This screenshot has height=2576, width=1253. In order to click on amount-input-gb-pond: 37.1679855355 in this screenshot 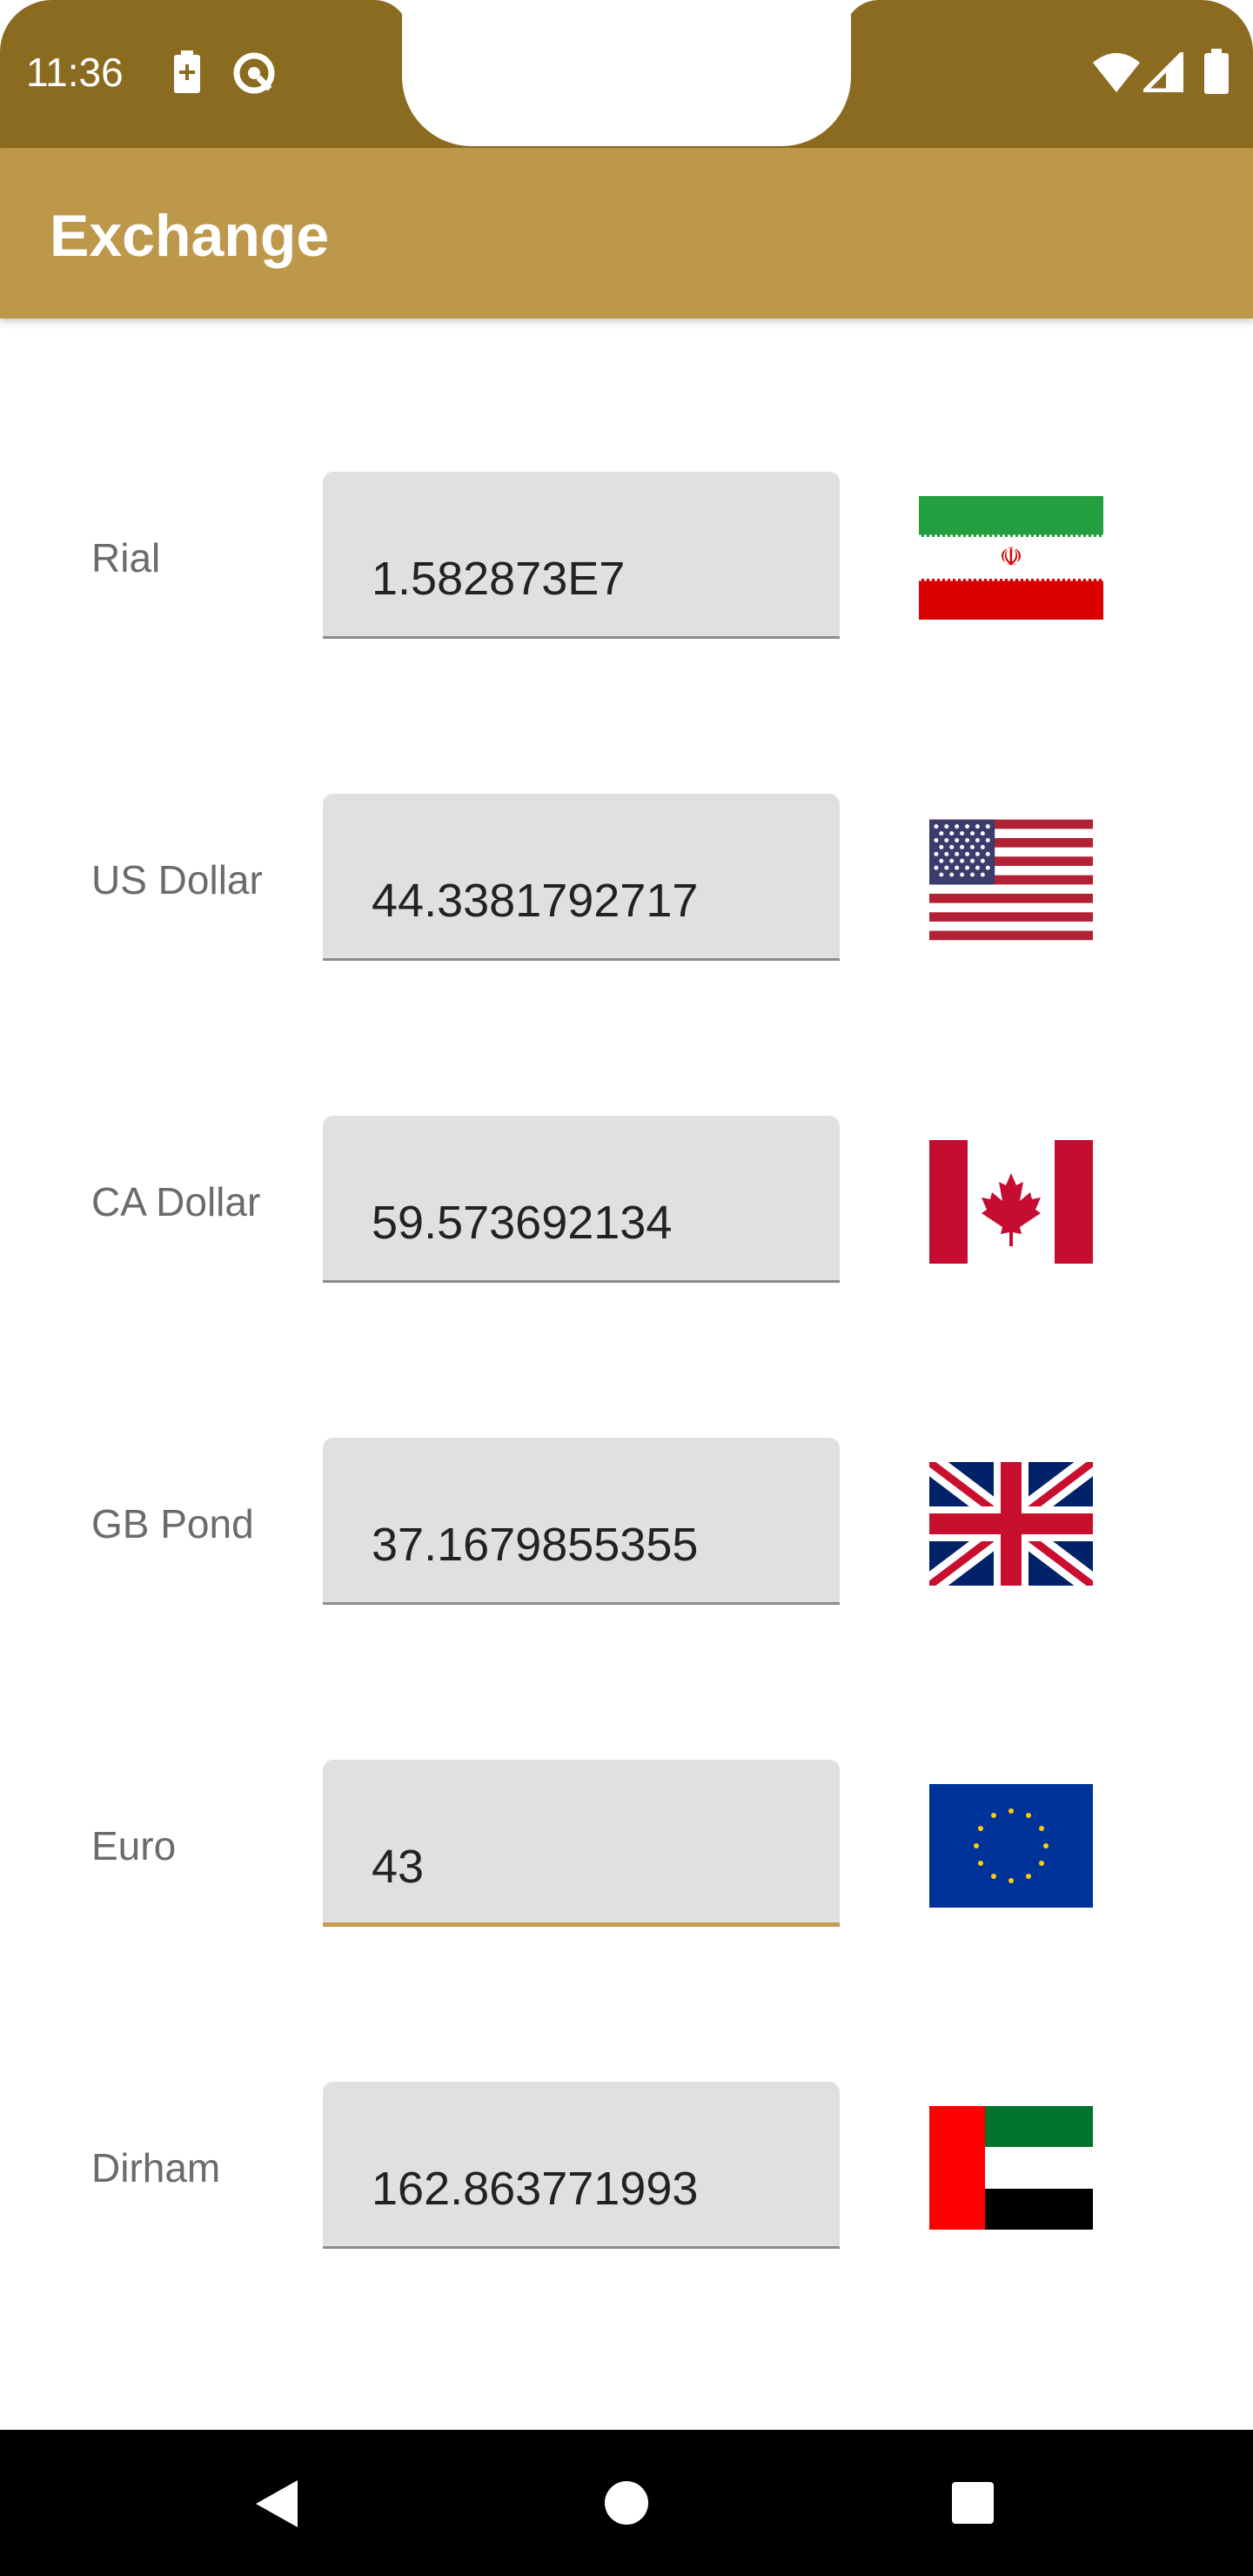, I will do `click(582, 1521)`.